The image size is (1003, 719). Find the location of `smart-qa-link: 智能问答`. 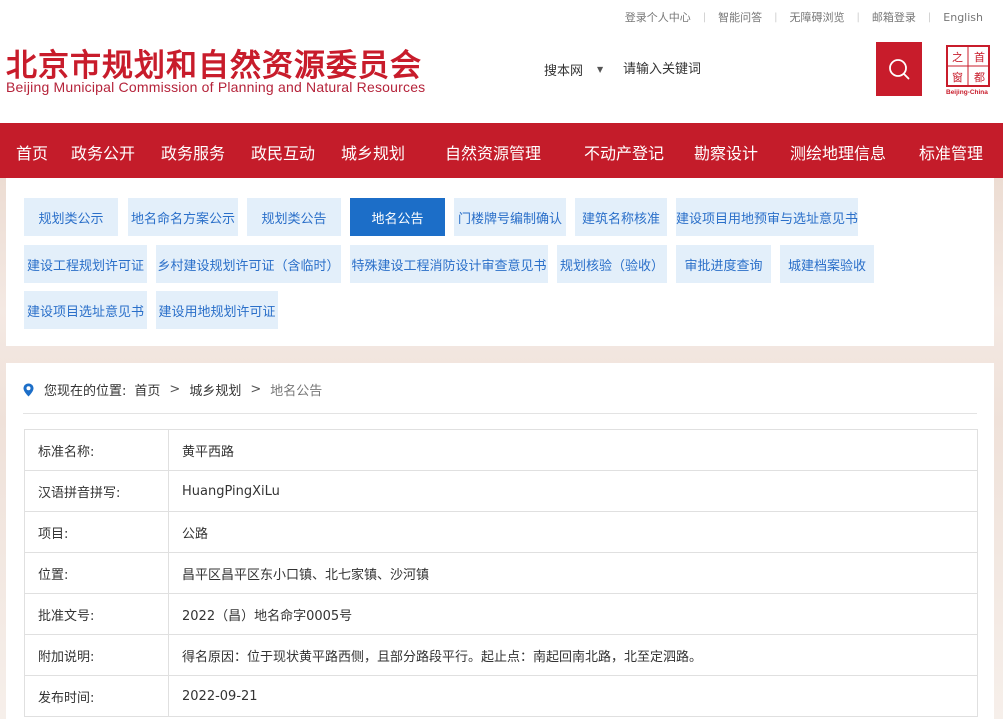

smart-qa-link: 智能问答 is located at coordinates (740, 17).